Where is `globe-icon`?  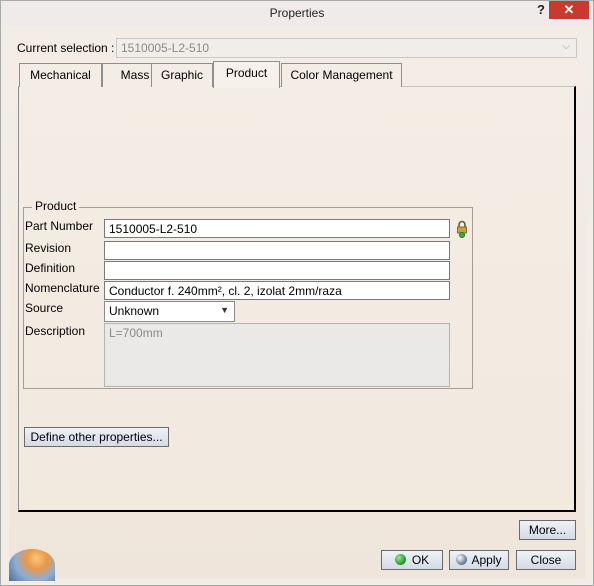
globe-icon is located at coordinates (462, 559).